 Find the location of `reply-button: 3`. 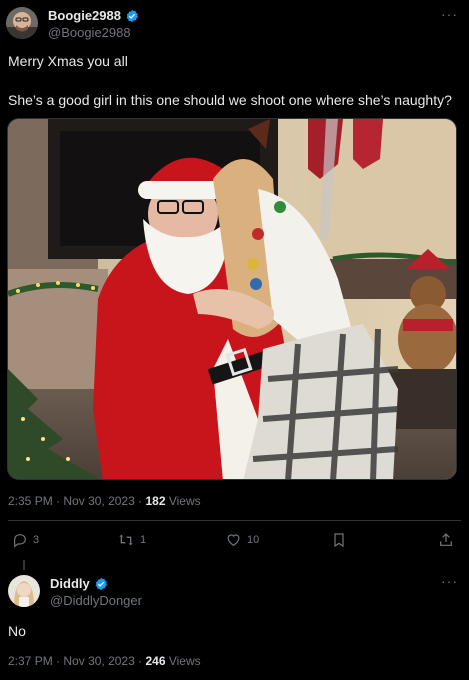

reply-button: 3 is located at coordinates (25, 540).